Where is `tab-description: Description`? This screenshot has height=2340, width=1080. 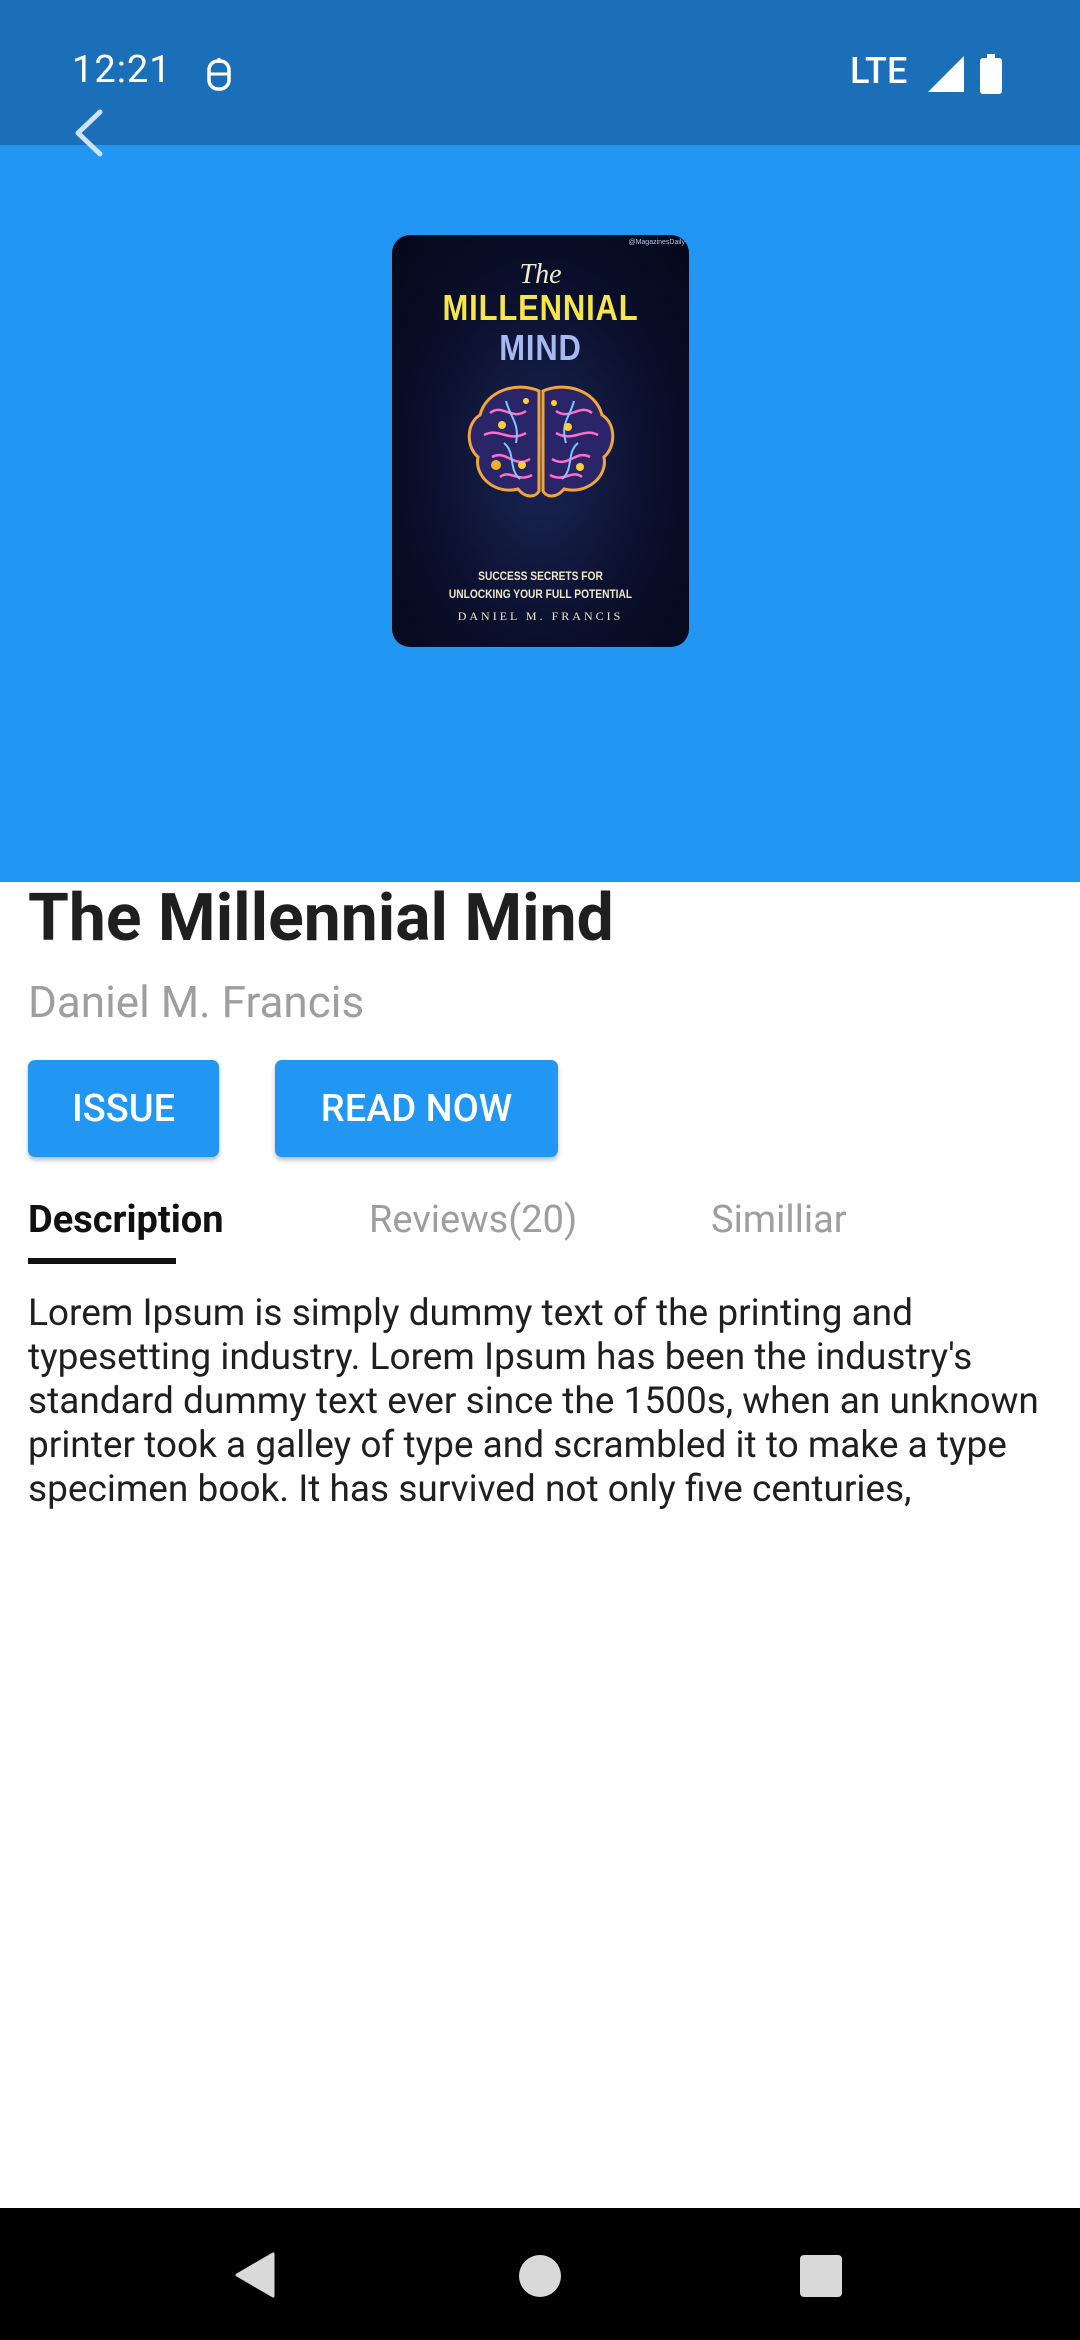 tab-description: Description is located at coordinates (126, 1220).